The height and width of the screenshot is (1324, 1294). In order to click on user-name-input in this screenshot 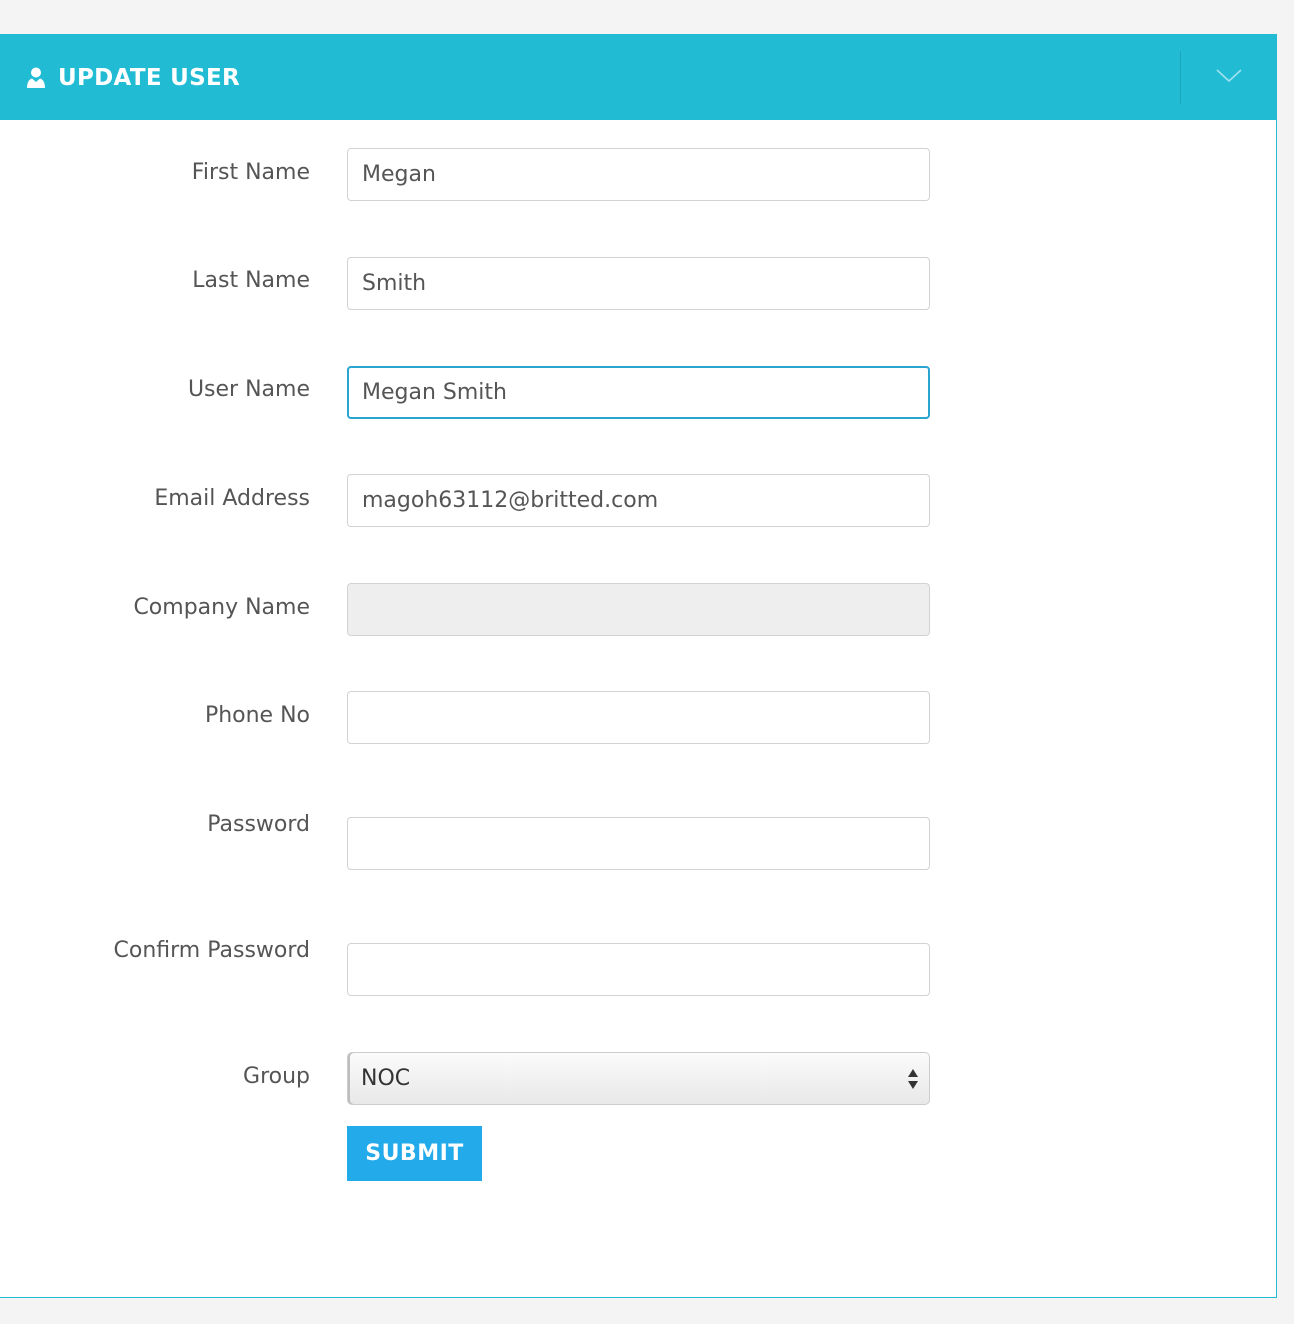, I will do `click(638, 392)`.